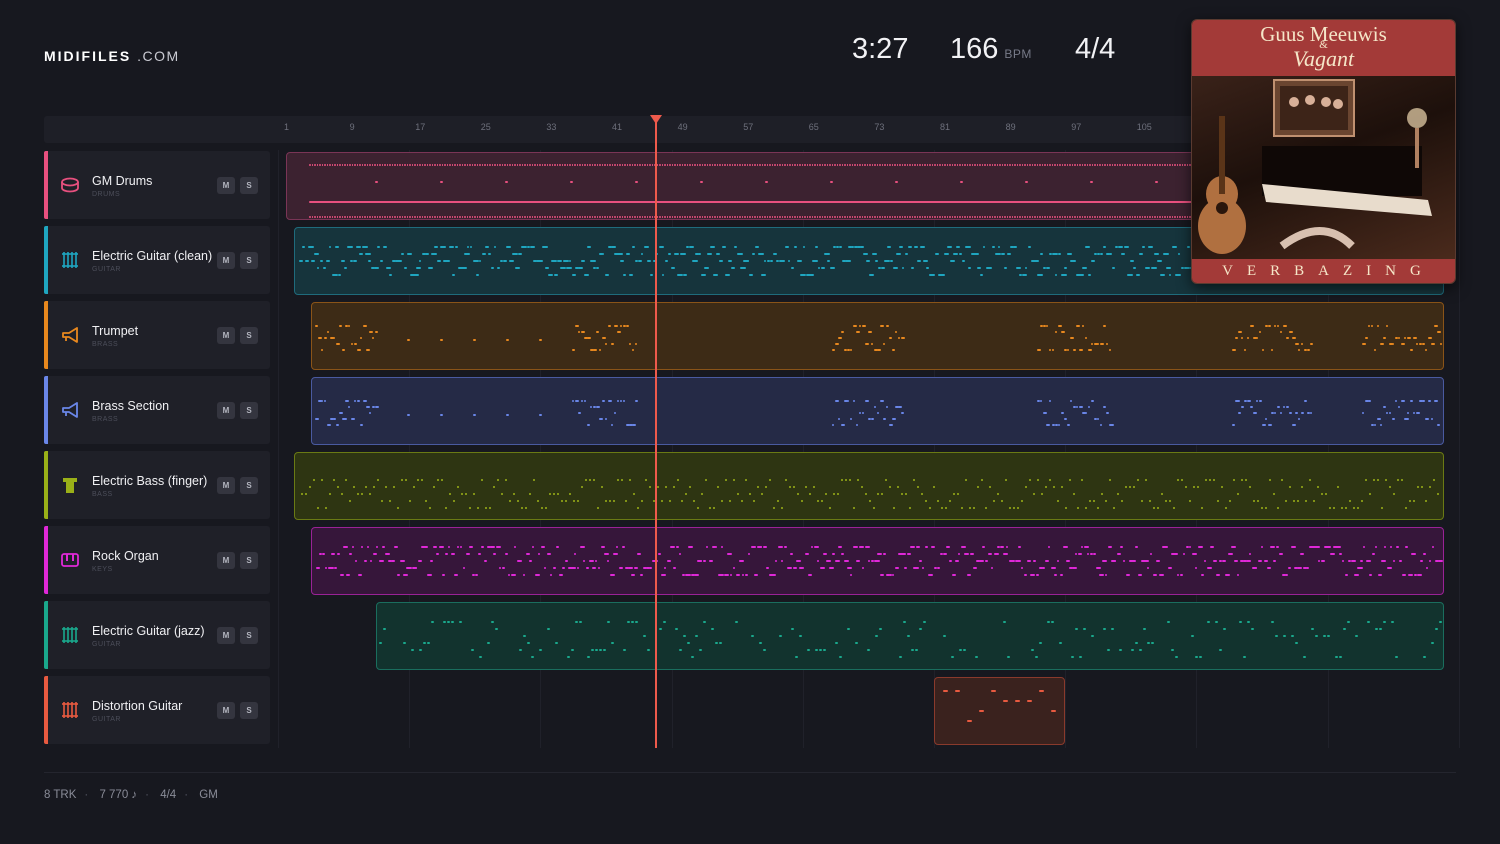  What do you see at coordinates (106, 269) in the screenshot?
I see `track-category: GUITAR` at bounding box center [106, 269].